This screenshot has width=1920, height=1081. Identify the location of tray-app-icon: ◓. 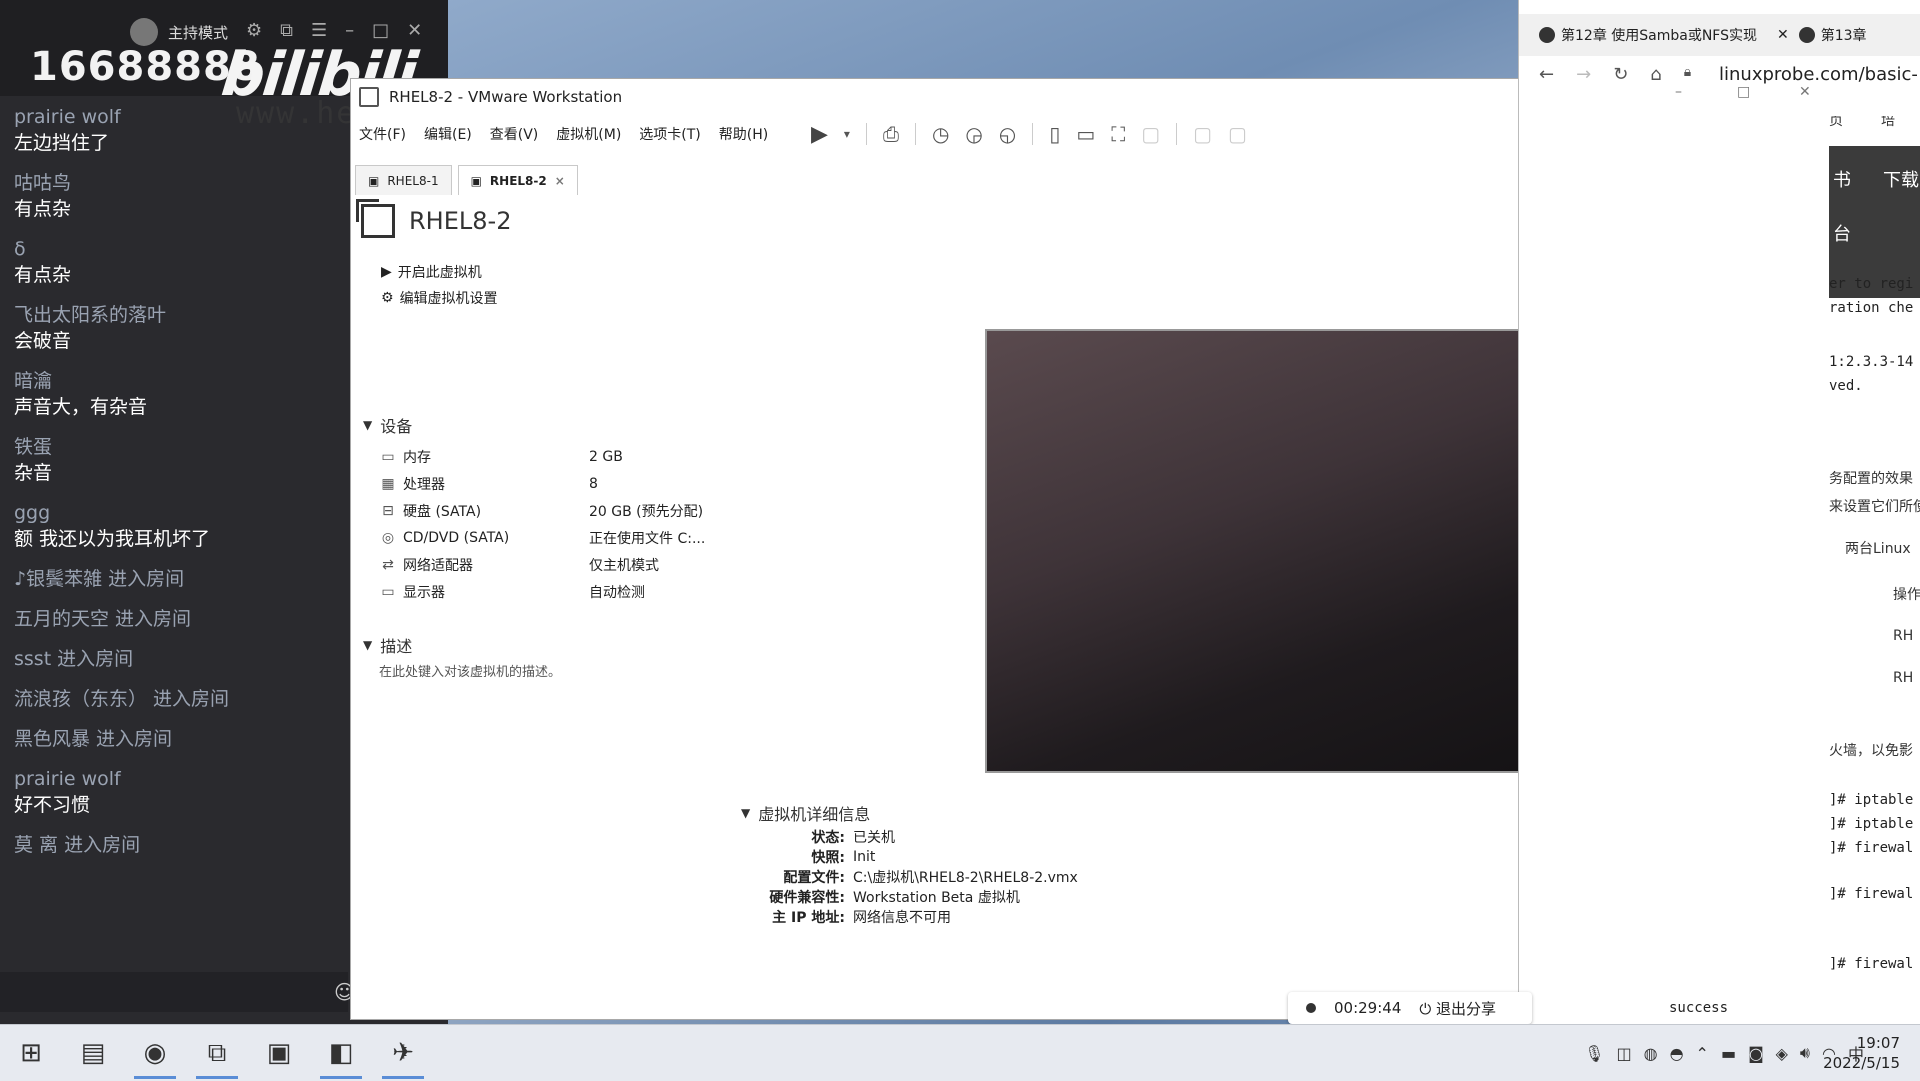
(1677, 1053).